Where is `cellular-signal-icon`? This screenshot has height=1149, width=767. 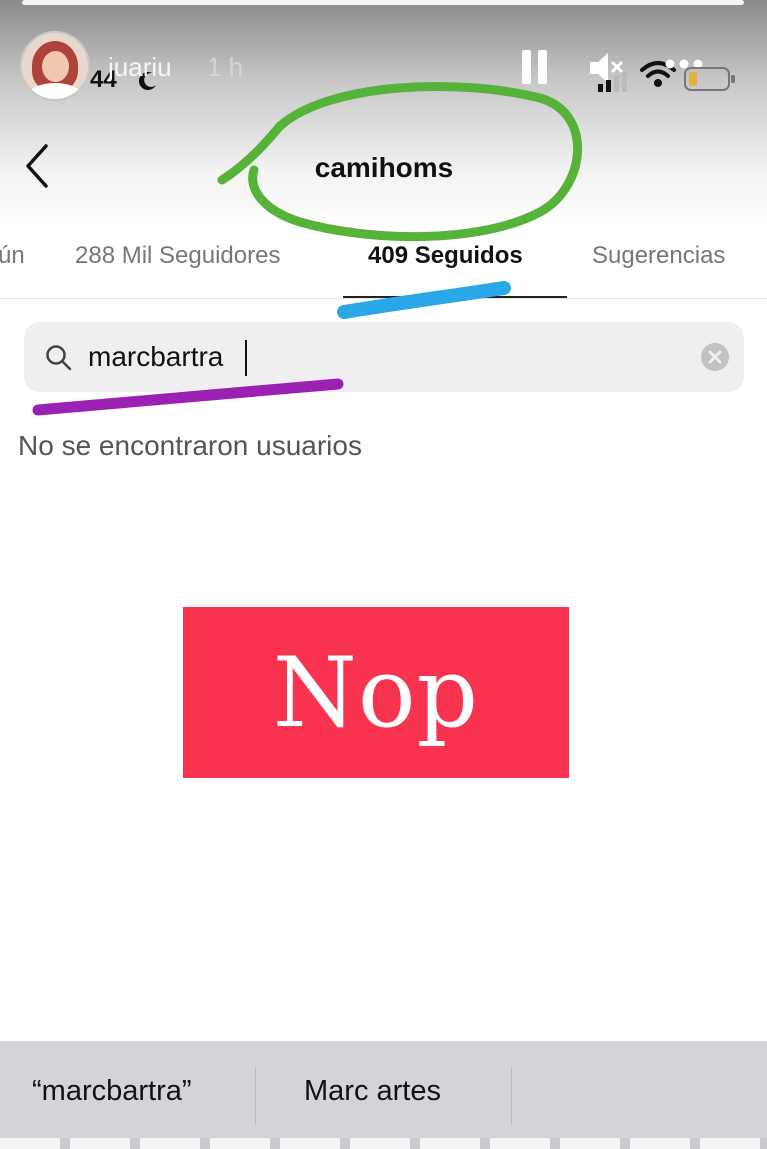
cellular-signal-icon is located at coordinates (612, 82).